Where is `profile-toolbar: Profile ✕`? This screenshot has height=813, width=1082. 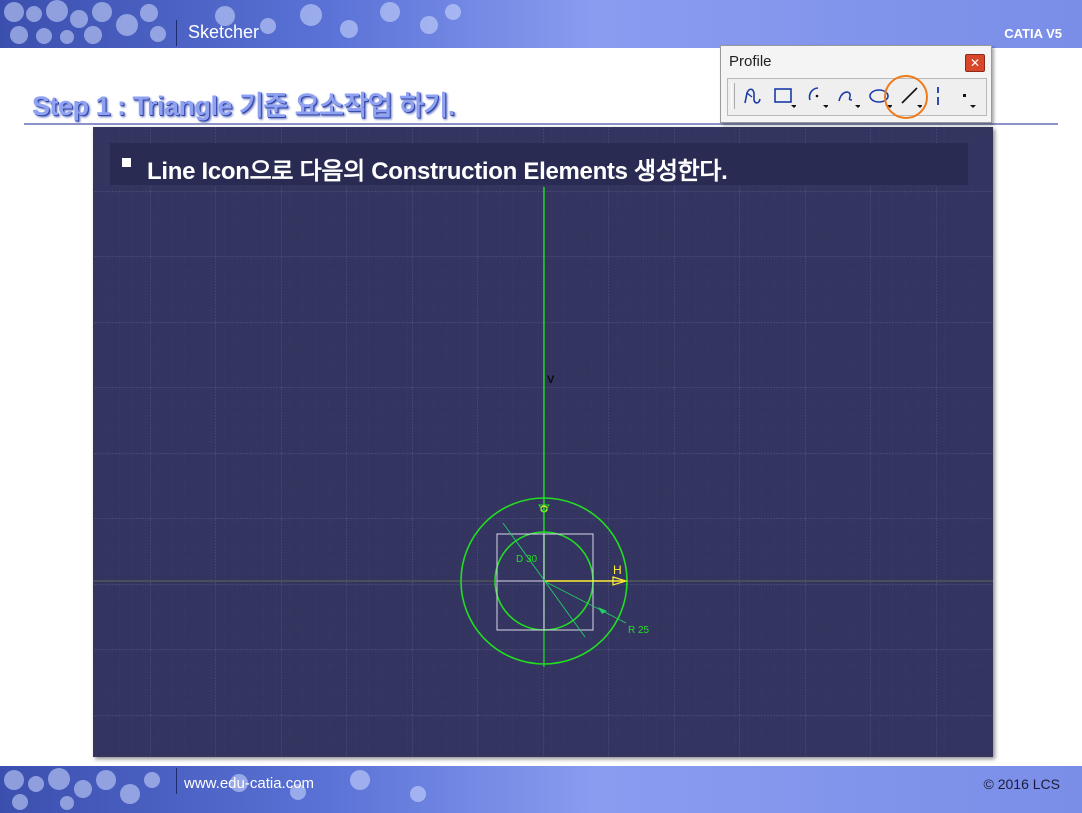 profile-toolbar: Profile ✕ is located at coordinates (856, 84).